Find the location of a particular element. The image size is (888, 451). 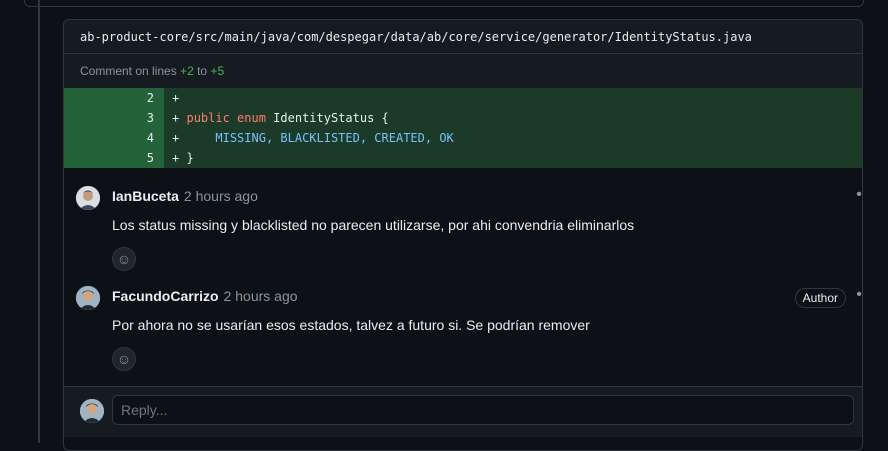

comment-on-lines: Comment on lines +2 to +5 is located at coordinates (463, 71).